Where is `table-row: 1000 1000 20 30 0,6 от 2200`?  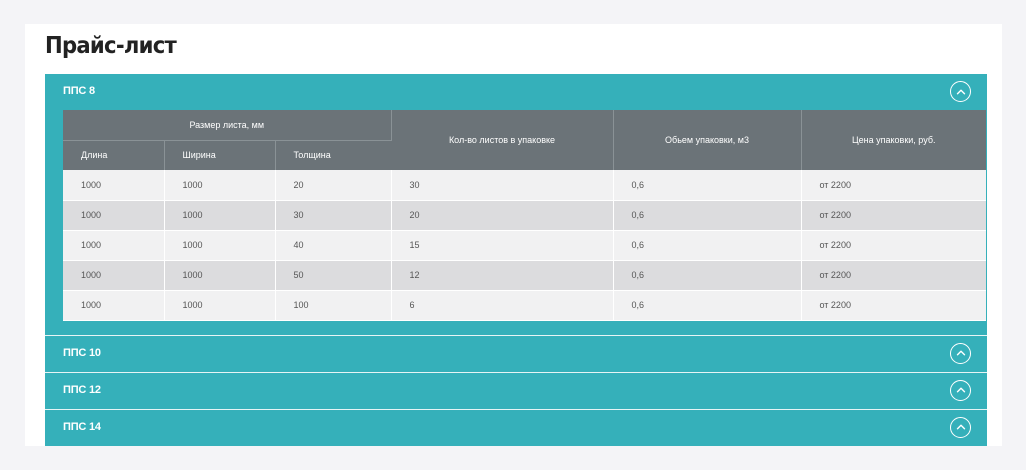 table-row: 1000 1000 20 30 0,6 от 2200 is located at coordinates (524, 185).